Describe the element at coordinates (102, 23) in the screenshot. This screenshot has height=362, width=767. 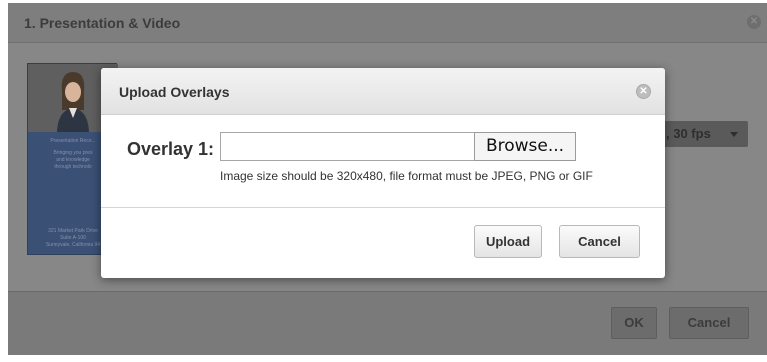
I see `background-dialog-title: 1. Presentation & Video` at that location.